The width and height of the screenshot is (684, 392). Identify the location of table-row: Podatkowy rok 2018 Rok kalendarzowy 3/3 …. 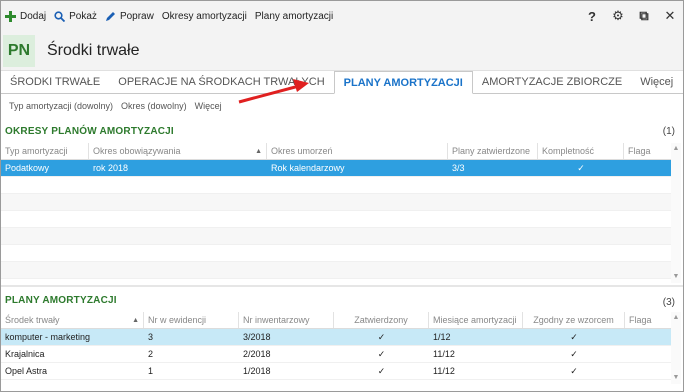
(336, 168).